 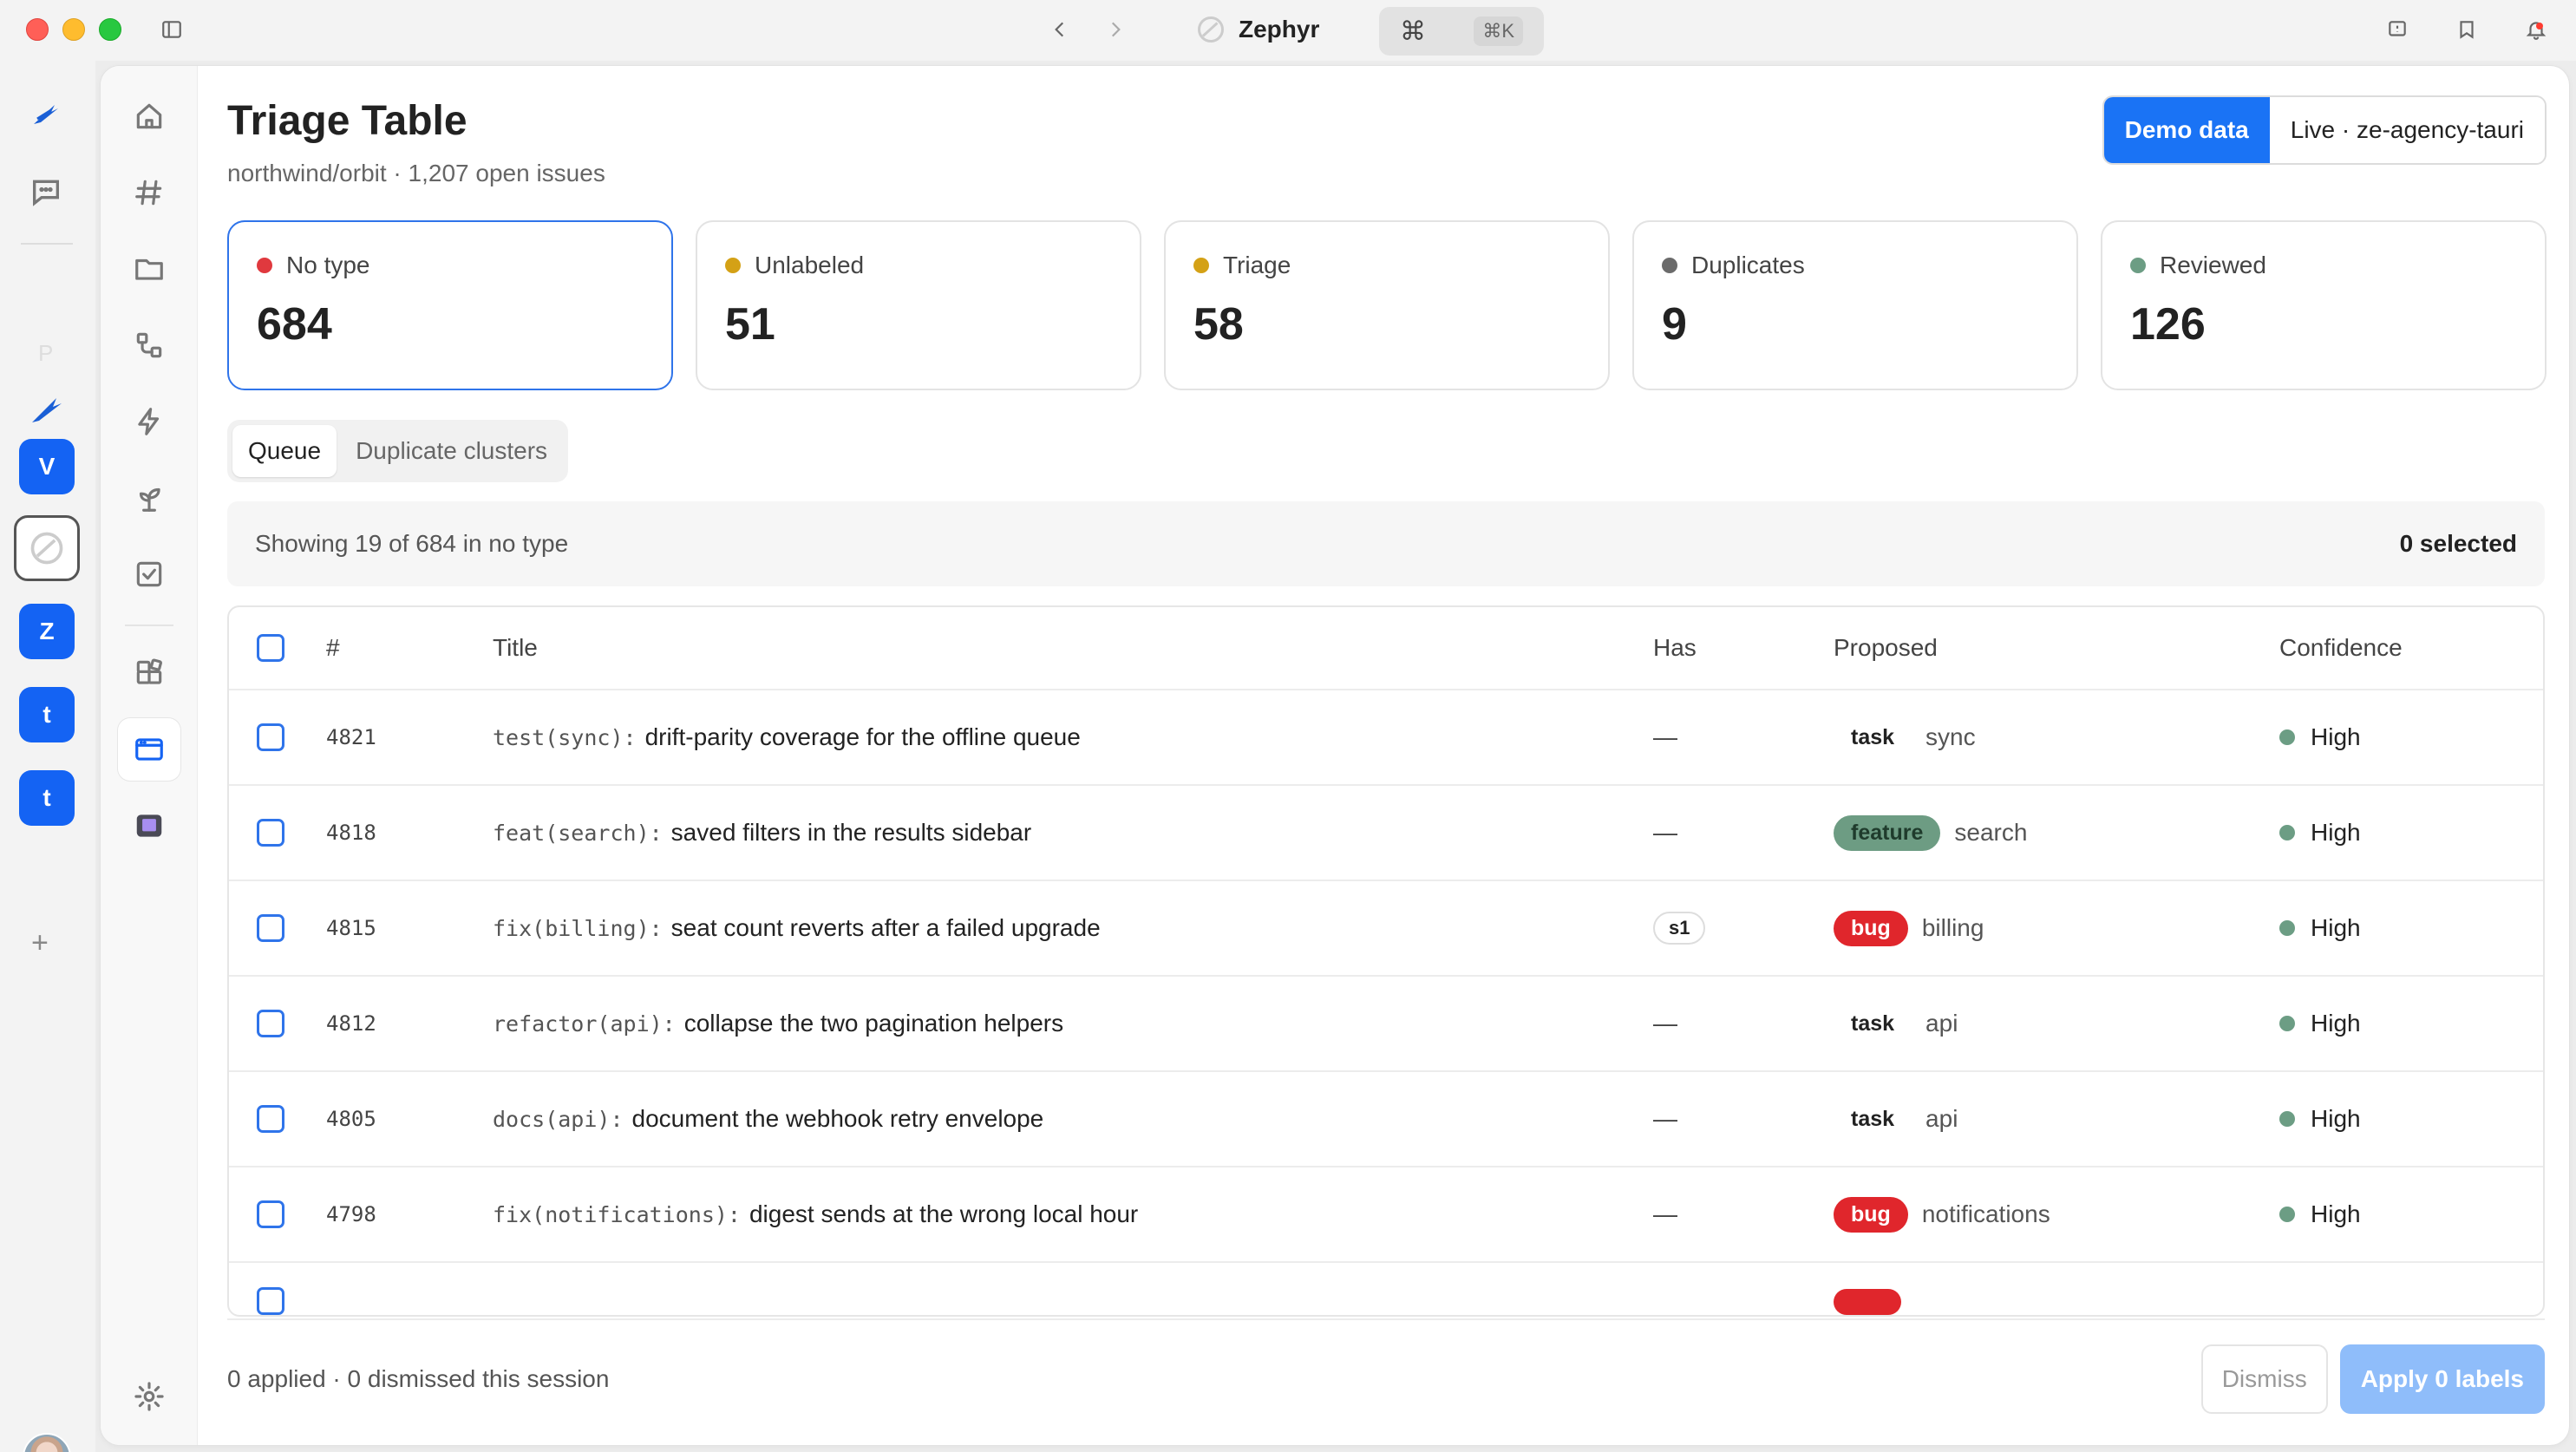 What do you see at coordinates (46, 191) in the screenshot?
I see `chat-bubble-icon` at bounding box center [46, 191].